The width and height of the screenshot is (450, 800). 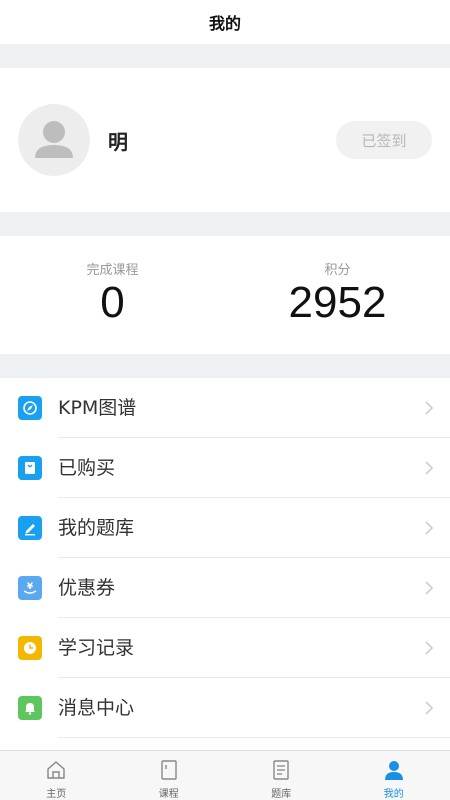 I want to click on book-icon, so click(x=169, y=770).